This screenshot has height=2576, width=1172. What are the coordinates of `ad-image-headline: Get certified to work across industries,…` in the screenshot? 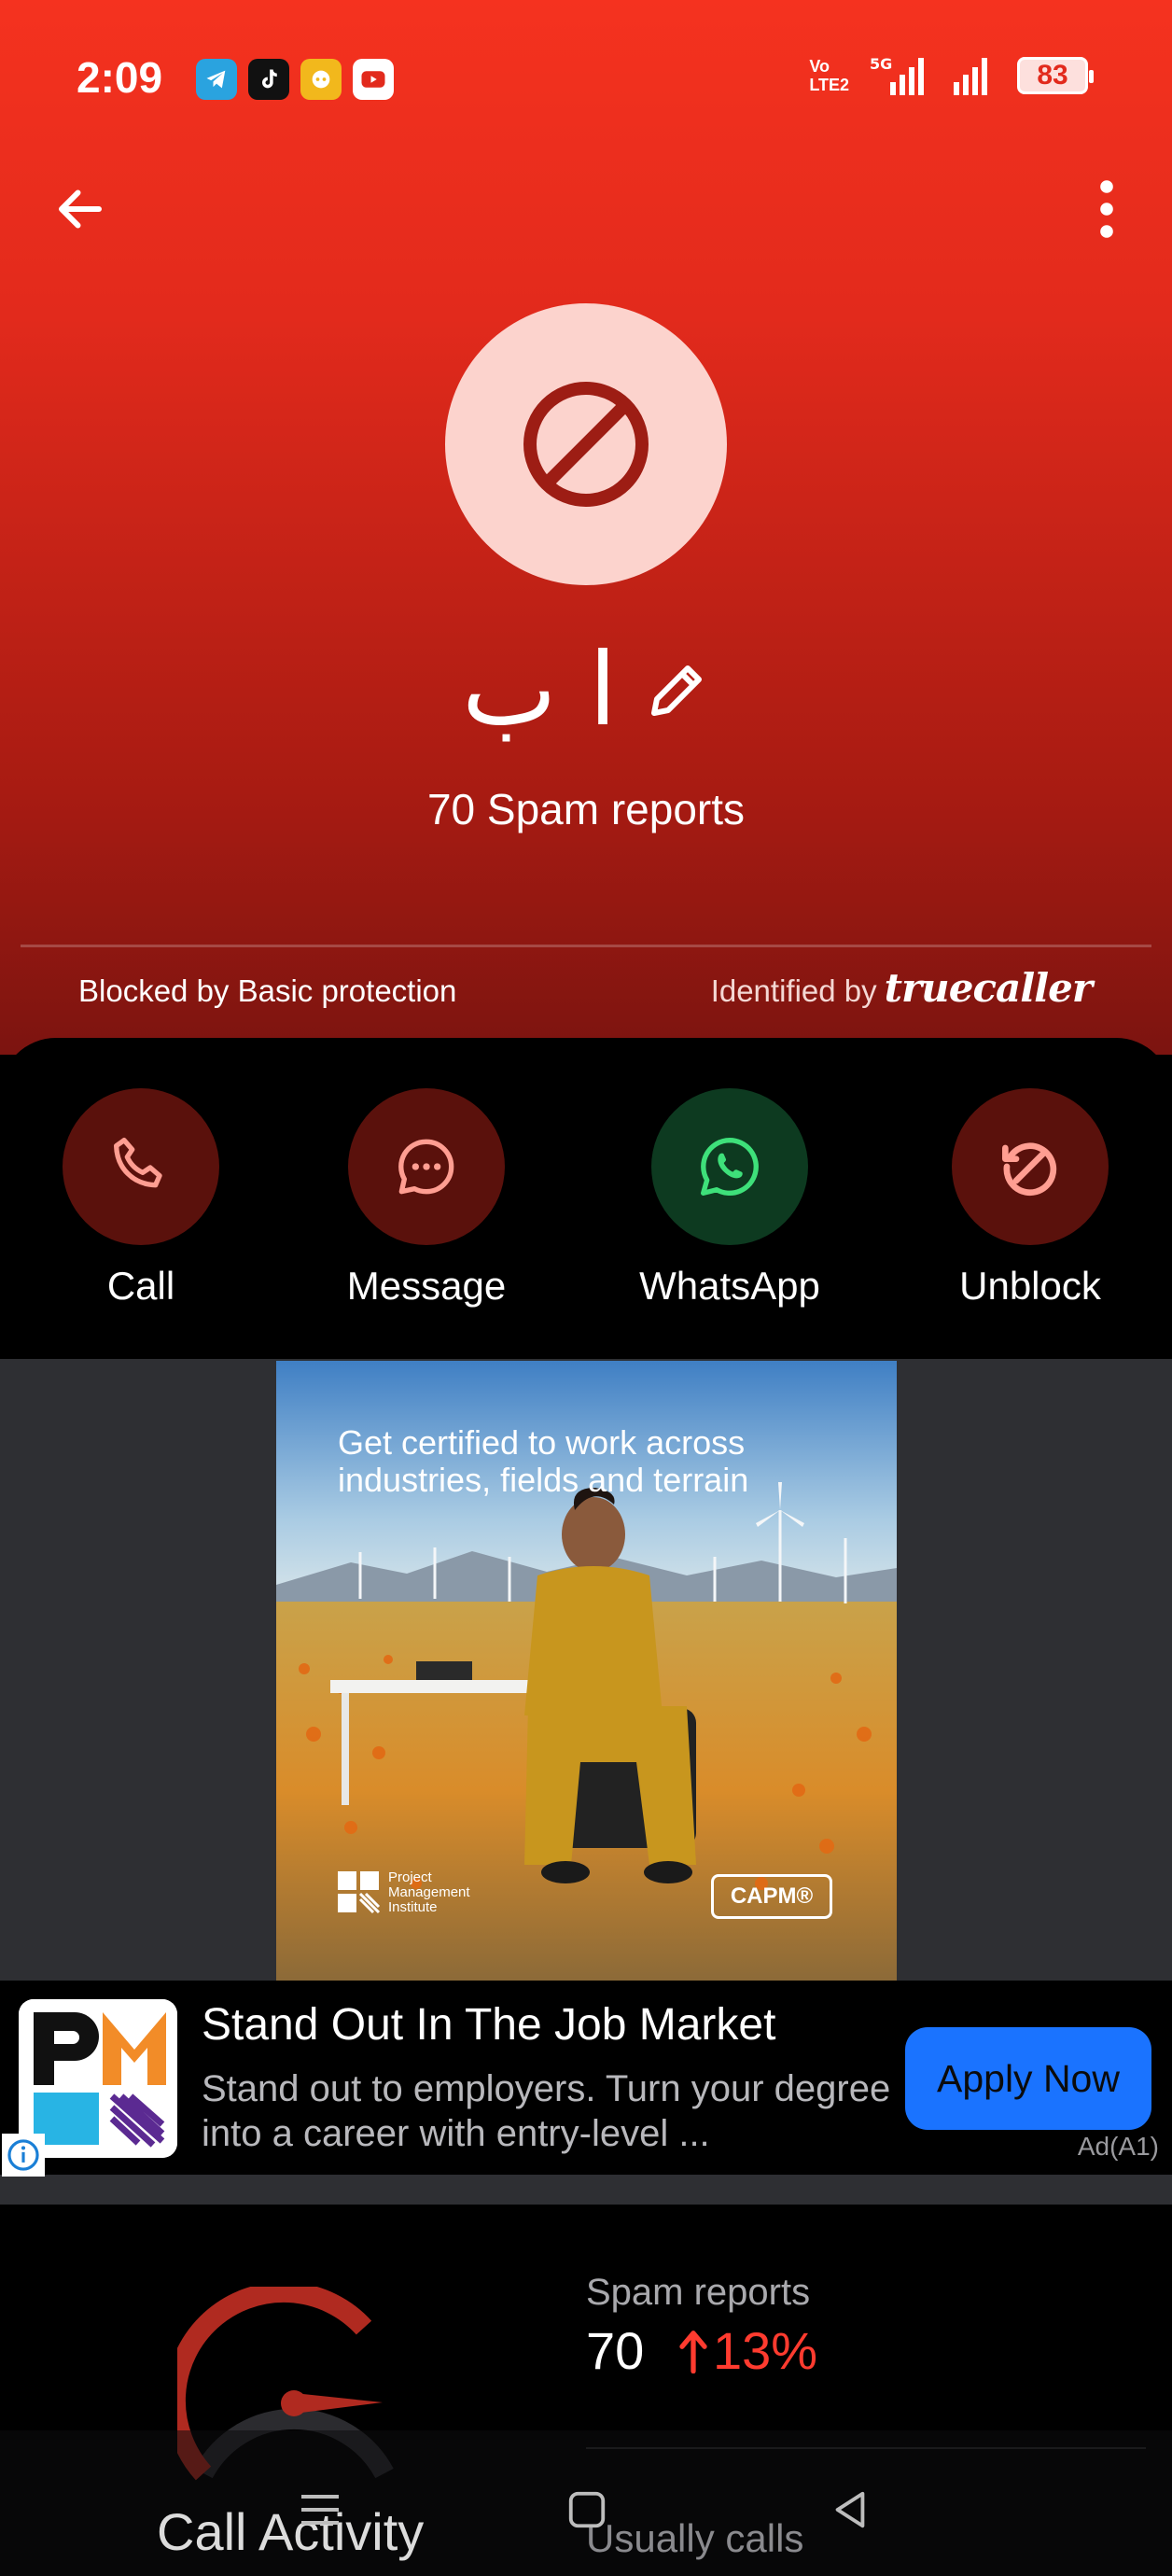 It's located at (543, 1461).